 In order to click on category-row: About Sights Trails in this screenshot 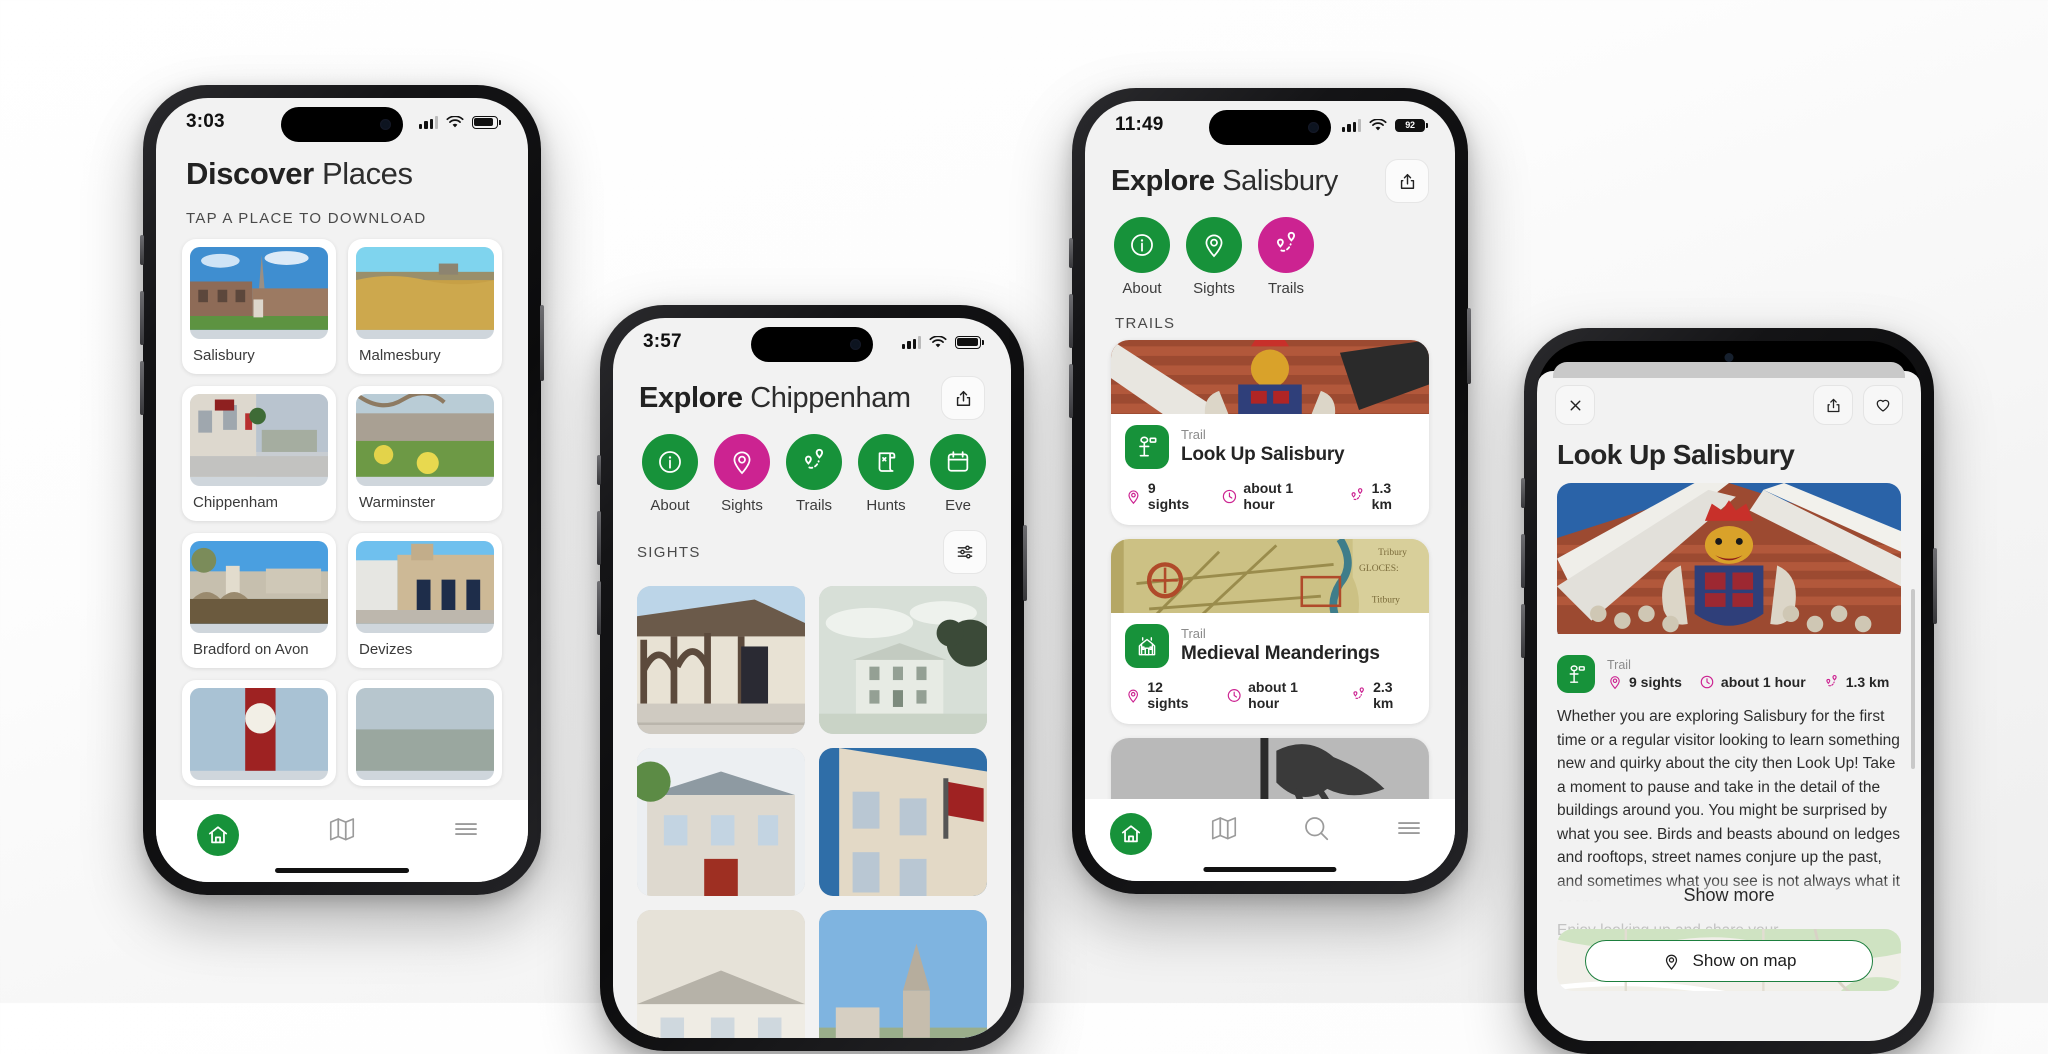, I will do `click(812, 471)`.